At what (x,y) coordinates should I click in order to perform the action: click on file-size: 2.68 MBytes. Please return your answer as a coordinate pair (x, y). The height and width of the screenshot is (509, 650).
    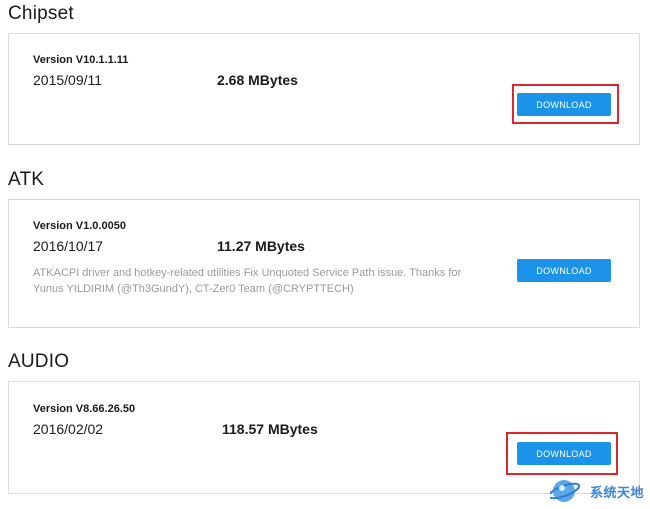
    Looking at the image, I should click on (257, 80).